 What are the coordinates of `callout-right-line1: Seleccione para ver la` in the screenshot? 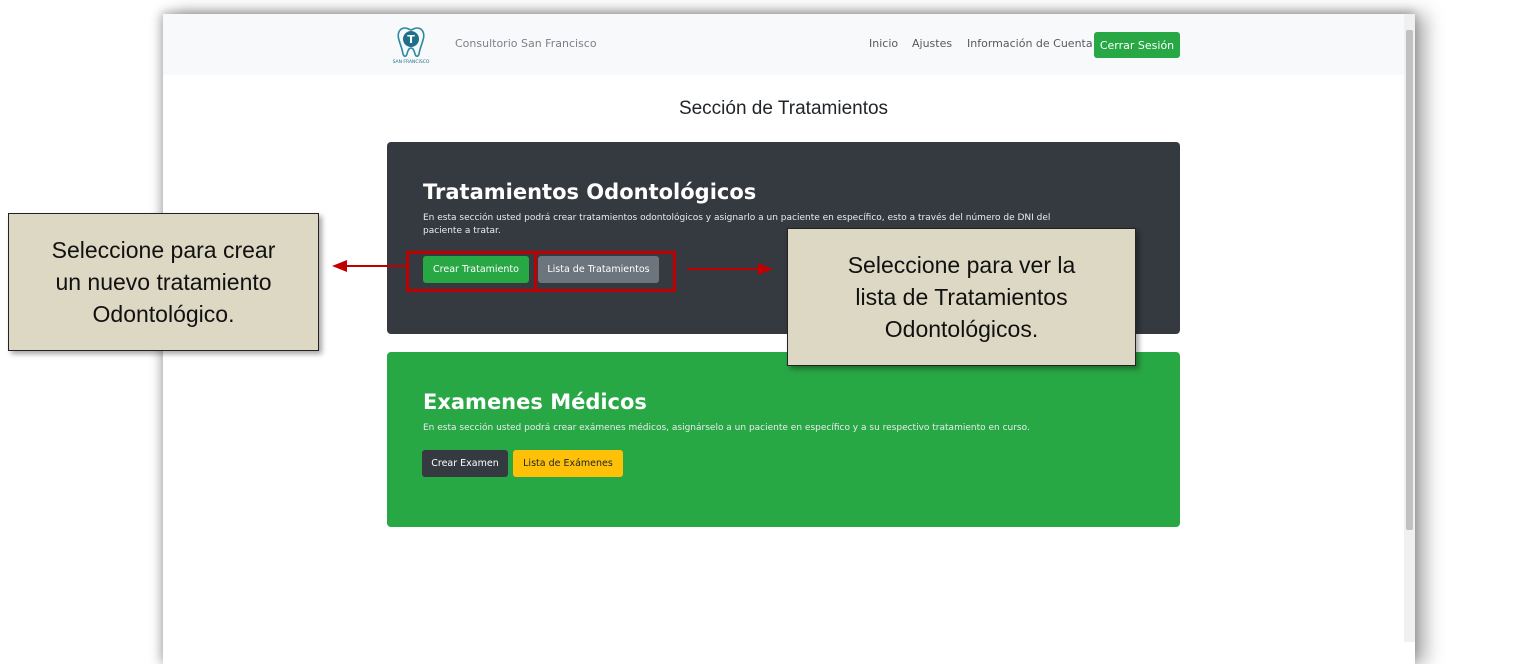 It's located at (961, 265).